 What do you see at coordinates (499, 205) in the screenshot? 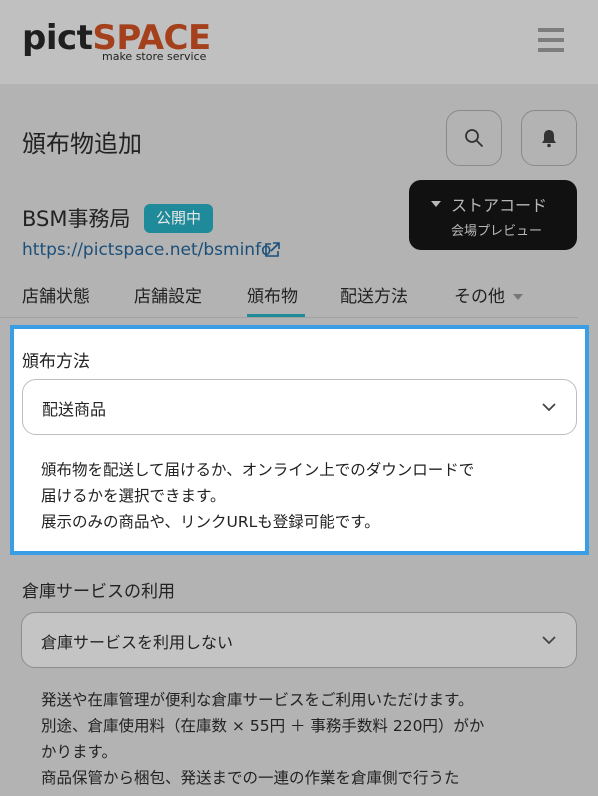
I see `store-code-label: ストアコード` at bounding box center [499, 205].